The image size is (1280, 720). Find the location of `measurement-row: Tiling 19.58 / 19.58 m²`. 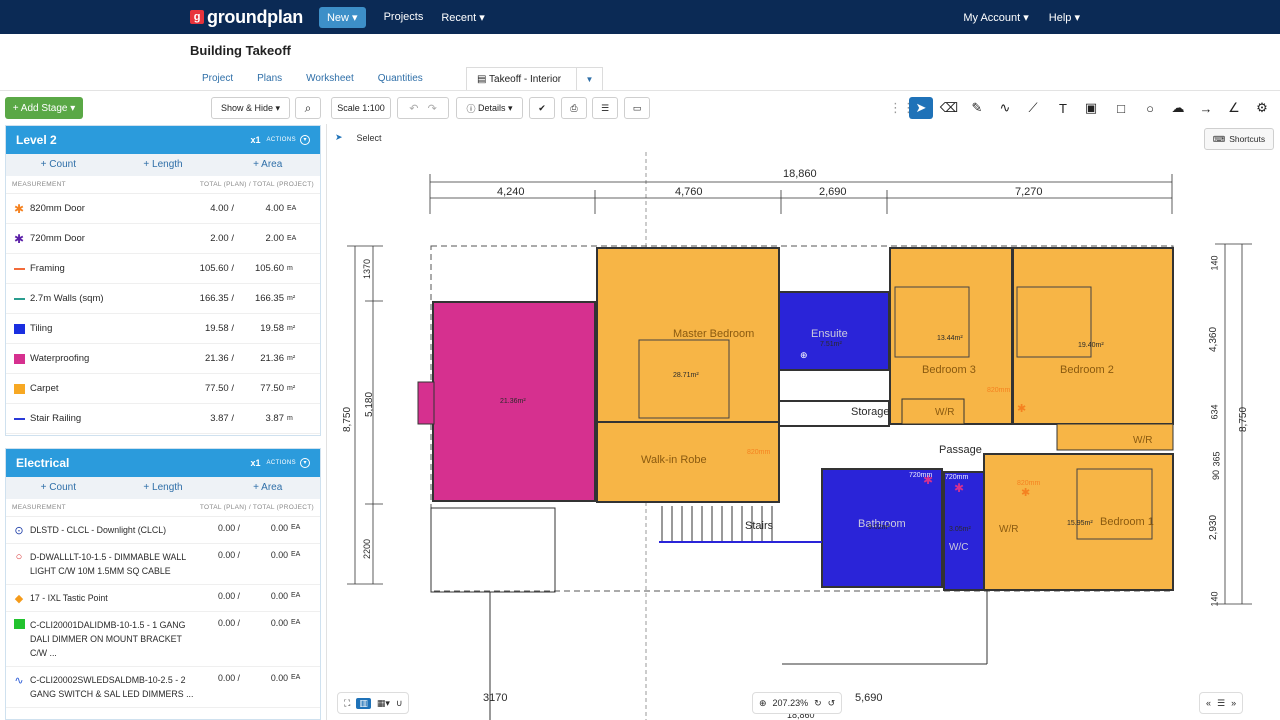

measurement-row: Tiling 19.58 / 19.58 m² is located at coordinates (163, 329).